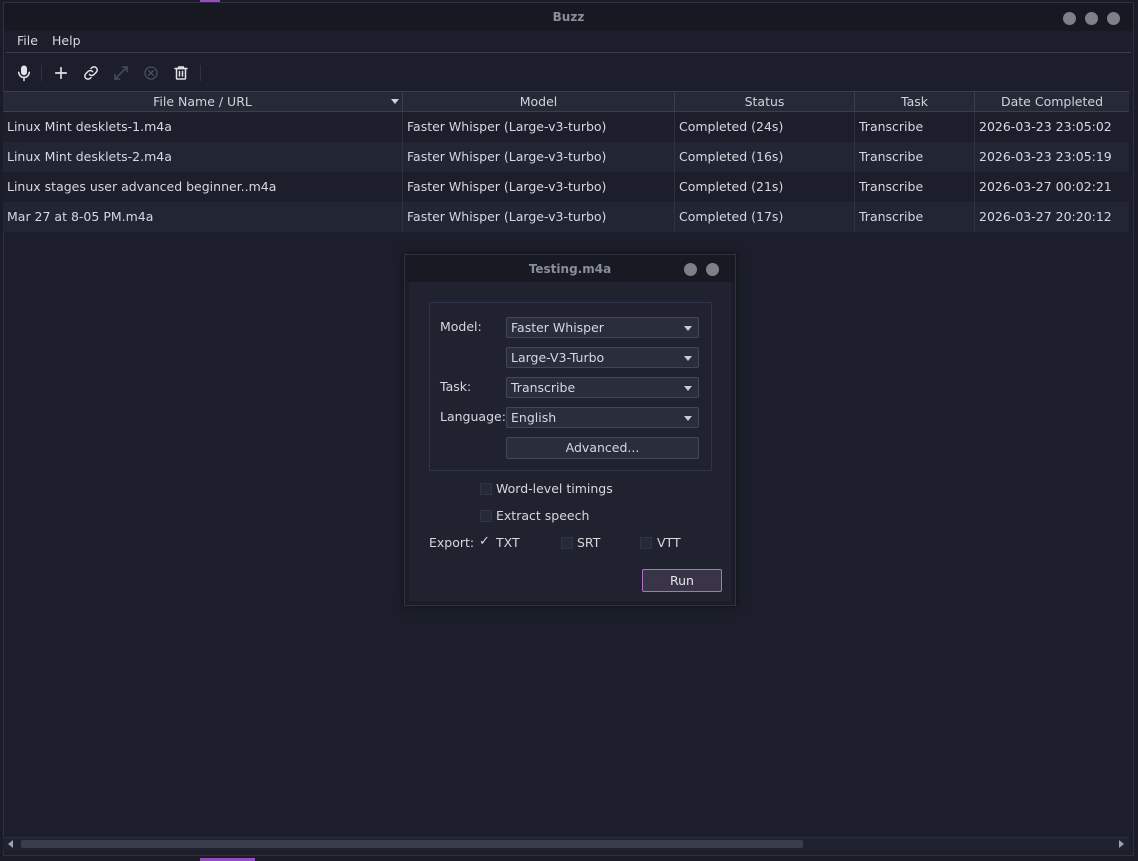 Image resolution: width=1138 pixels, height=861 pixels. I want to click on task-select-value: Transcribe, so click(543, 387).